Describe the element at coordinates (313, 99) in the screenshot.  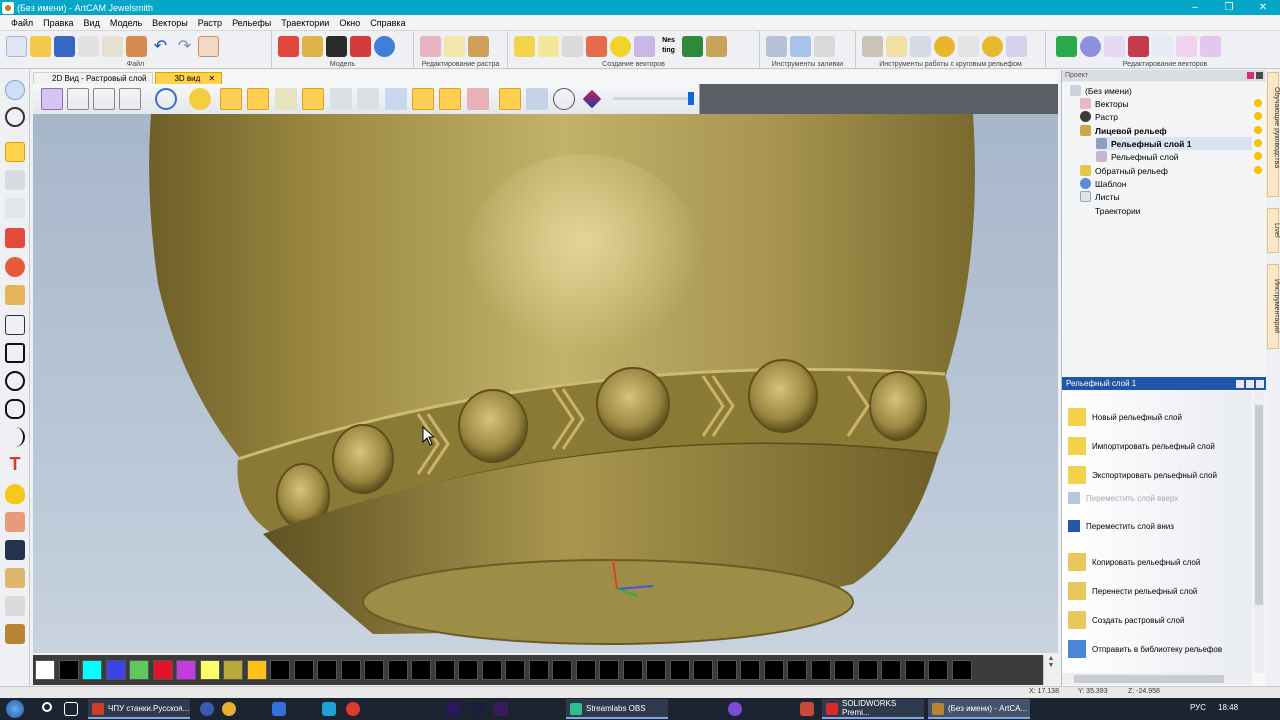
I see `view-texture-icon` at that location.